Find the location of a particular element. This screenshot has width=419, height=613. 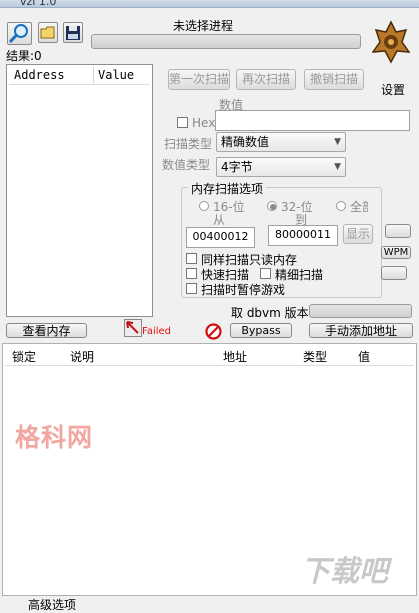

readonly-memory-checkbox is located at coordinates (191, 258).